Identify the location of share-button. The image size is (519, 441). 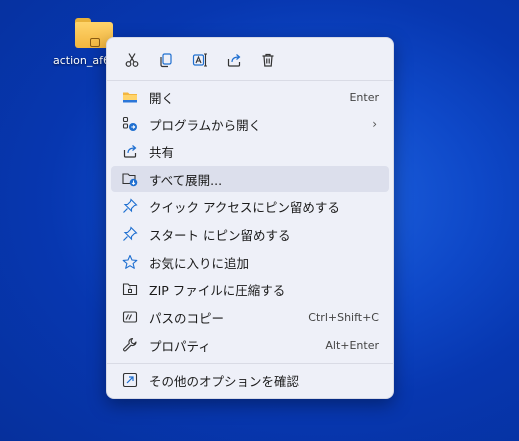
(234, 60).